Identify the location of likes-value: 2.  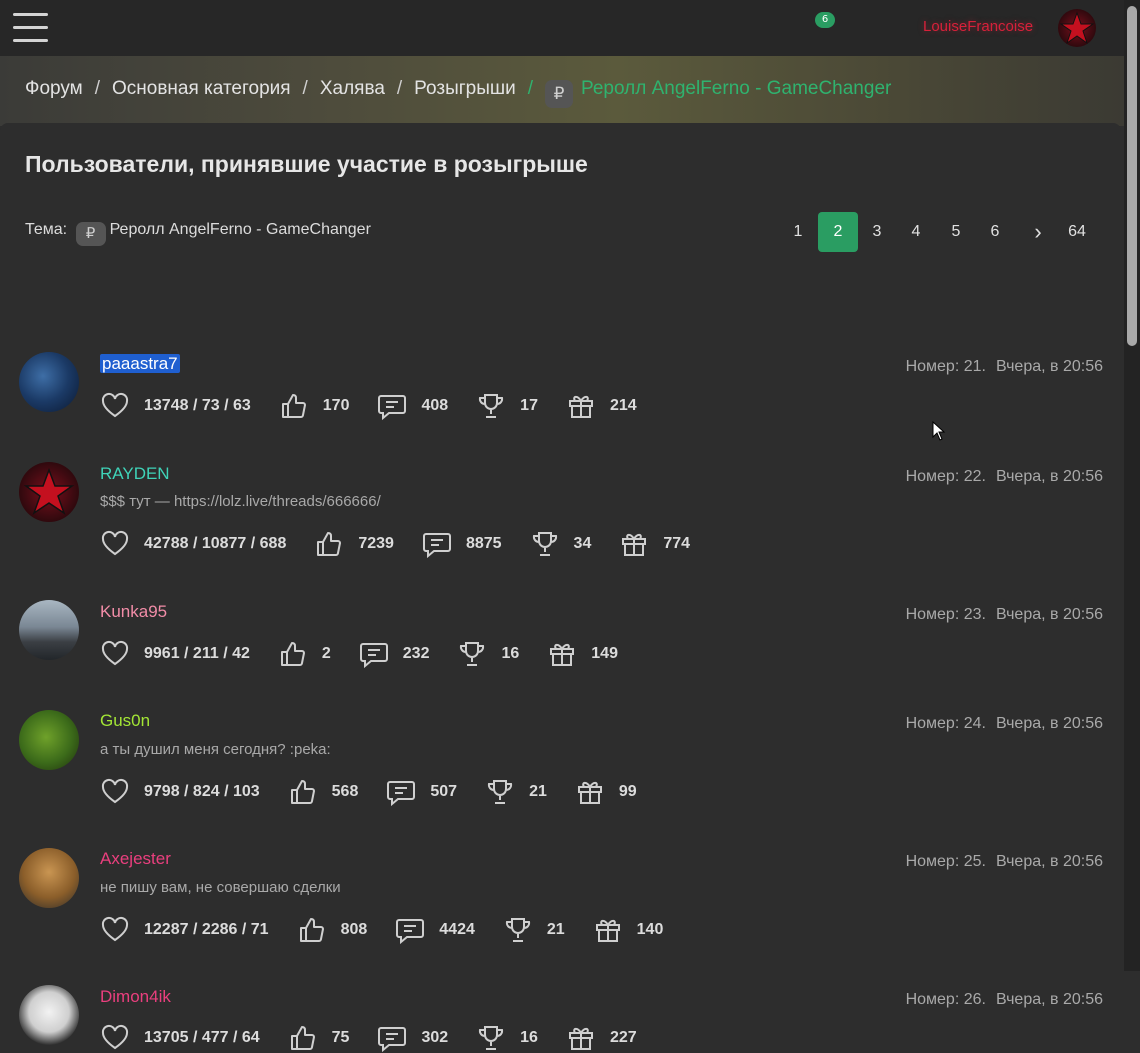
(326, 653).